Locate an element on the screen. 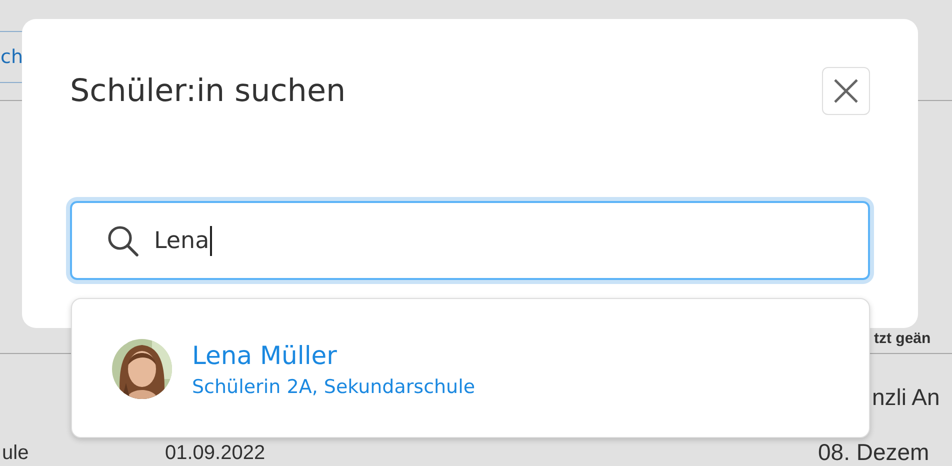 This screenshot has width=952, height=466. column-header: tzt geän is located at coordinates (902, 338).